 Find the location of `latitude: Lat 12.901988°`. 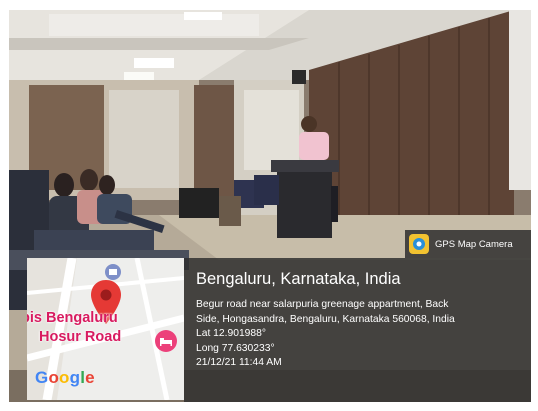

latitude: Lat 12.901988° is located at coordinates (231, 334).